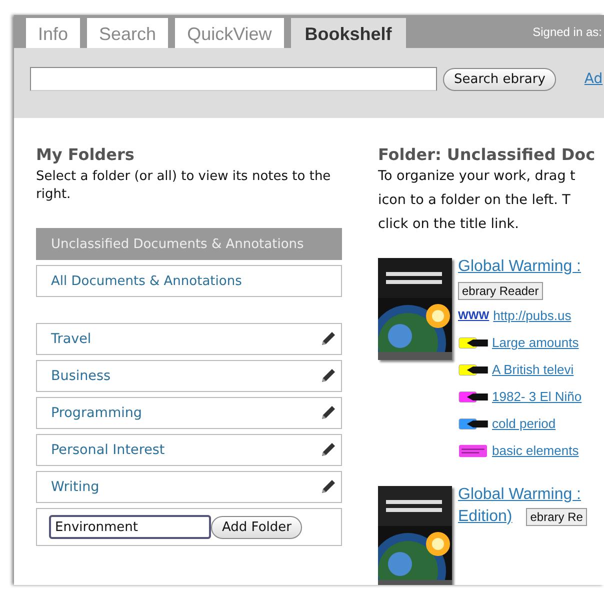 This screenshot has width=604, height=589. What do you see at coordinates (532, 315) in the screenshot?
I see `annotation-link: http://pubs.us` at bounding box center [532, 315].